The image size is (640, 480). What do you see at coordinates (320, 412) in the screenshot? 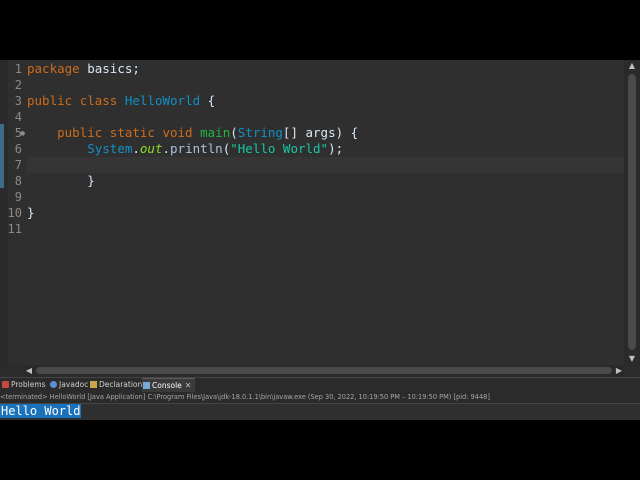
I see `console-output-area: Hello World` at bounding box center [320, 412].